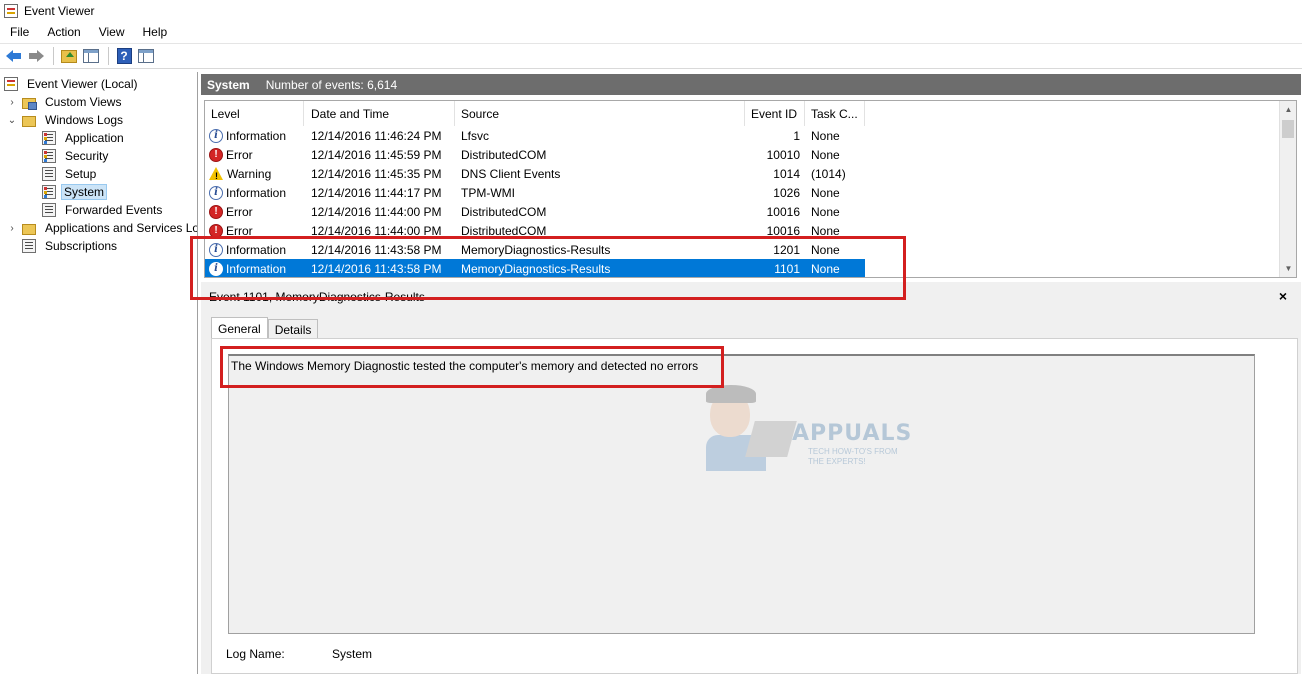  Describe the element at coordinates (249, 173) in the screenshot. I see `level-text: Warning` at that location.